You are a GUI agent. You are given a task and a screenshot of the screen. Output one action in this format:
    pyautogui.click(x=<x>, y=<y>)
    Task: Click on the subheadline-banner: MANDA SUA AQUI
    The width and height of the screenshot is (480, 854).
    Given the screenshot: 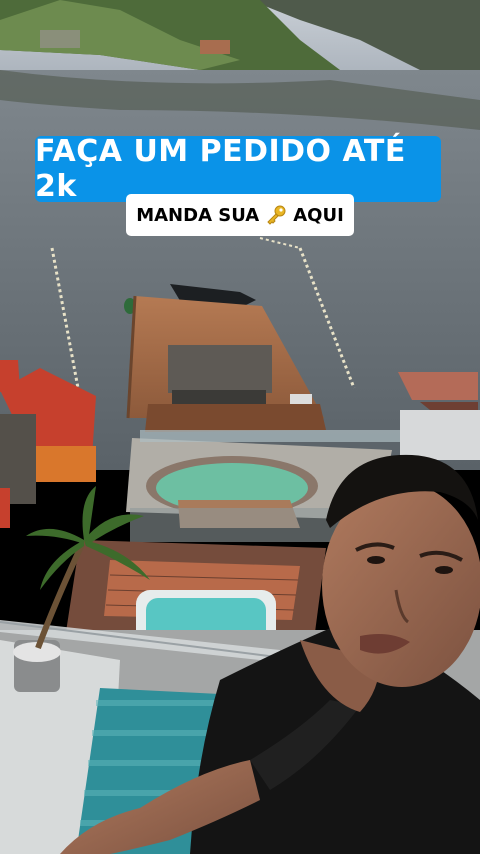 What is the action you would take?
    pyautogui.click(x=240, y=215)
    